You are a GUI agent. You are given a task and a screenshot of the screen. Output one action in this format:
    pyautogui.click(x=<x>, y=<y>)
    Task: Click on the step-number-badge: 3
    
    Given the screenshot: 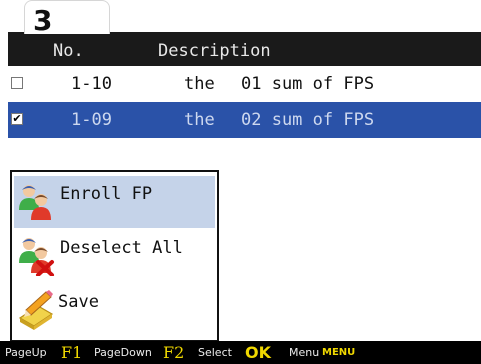 What is the action you would take?
    pyautogui.click(x=67, y=18)
    